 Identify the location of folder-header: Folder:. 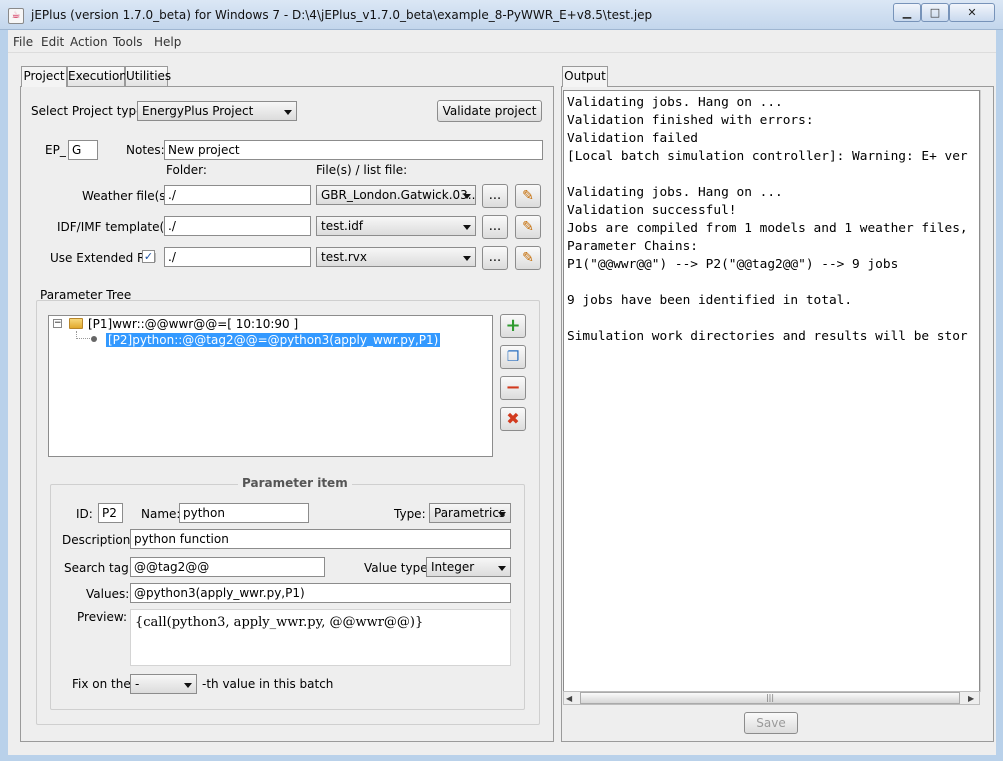
(186, 170).